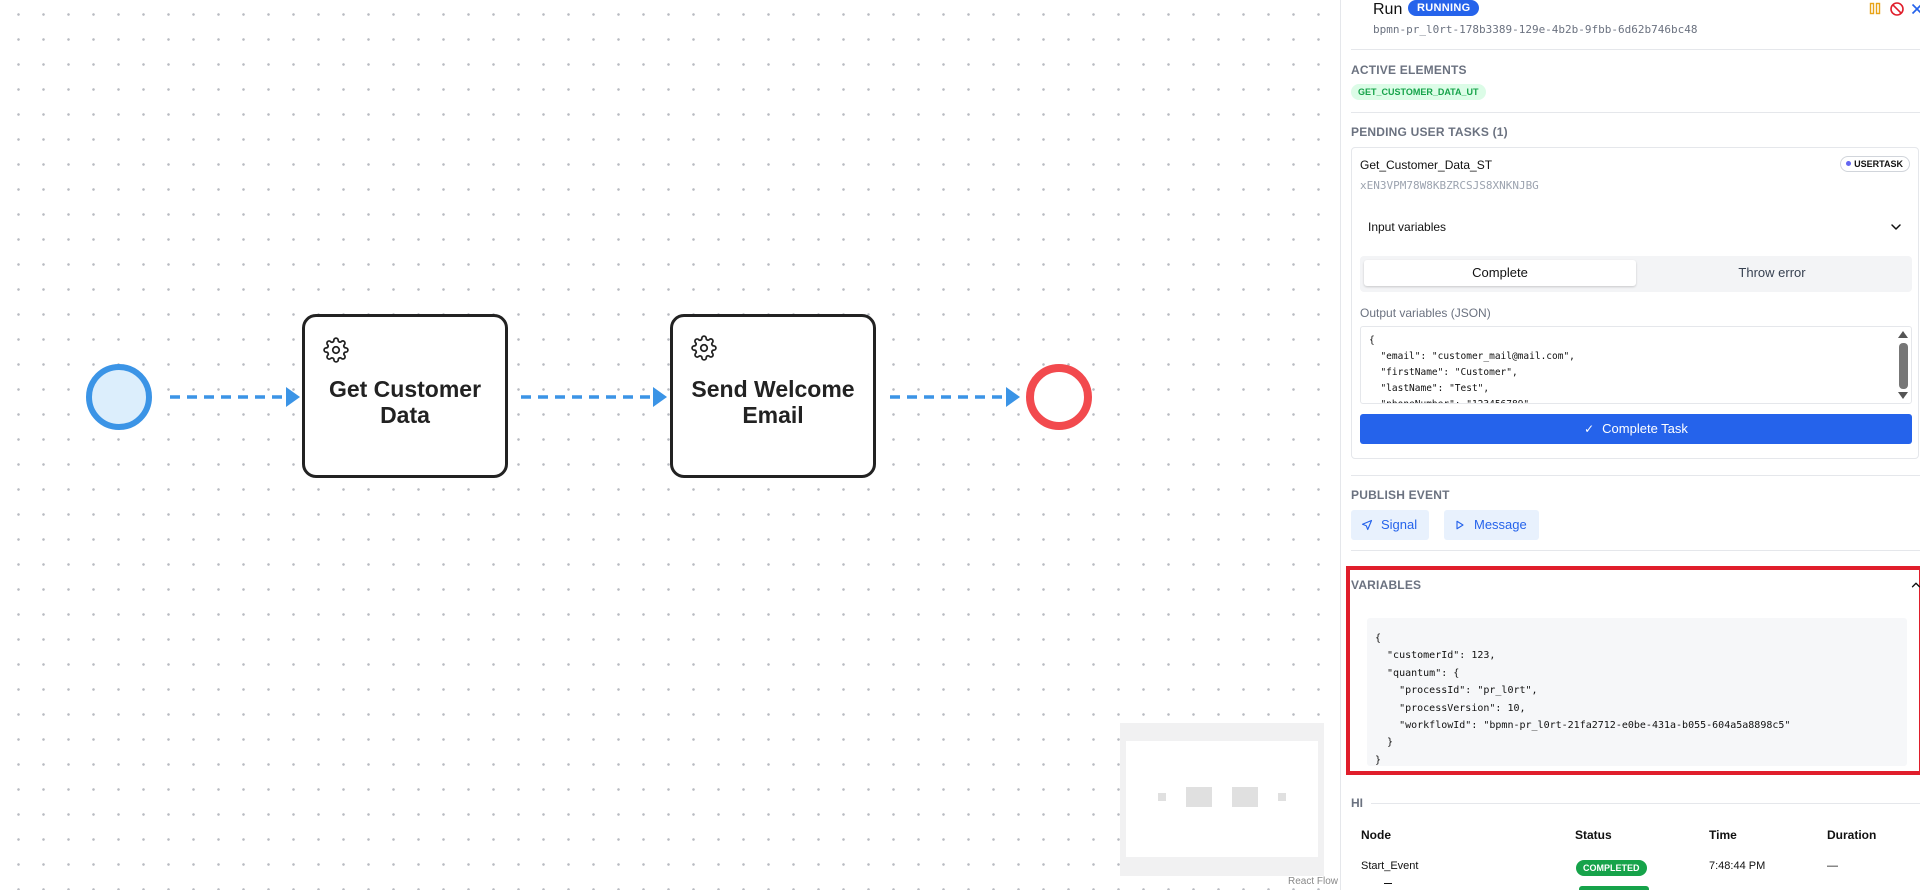 The height and width of the screenshot is (890, 1920). Describe the element at coordinates (1611, 868) in the screenshot. I see `status-badge: COMPLETED` at that location.